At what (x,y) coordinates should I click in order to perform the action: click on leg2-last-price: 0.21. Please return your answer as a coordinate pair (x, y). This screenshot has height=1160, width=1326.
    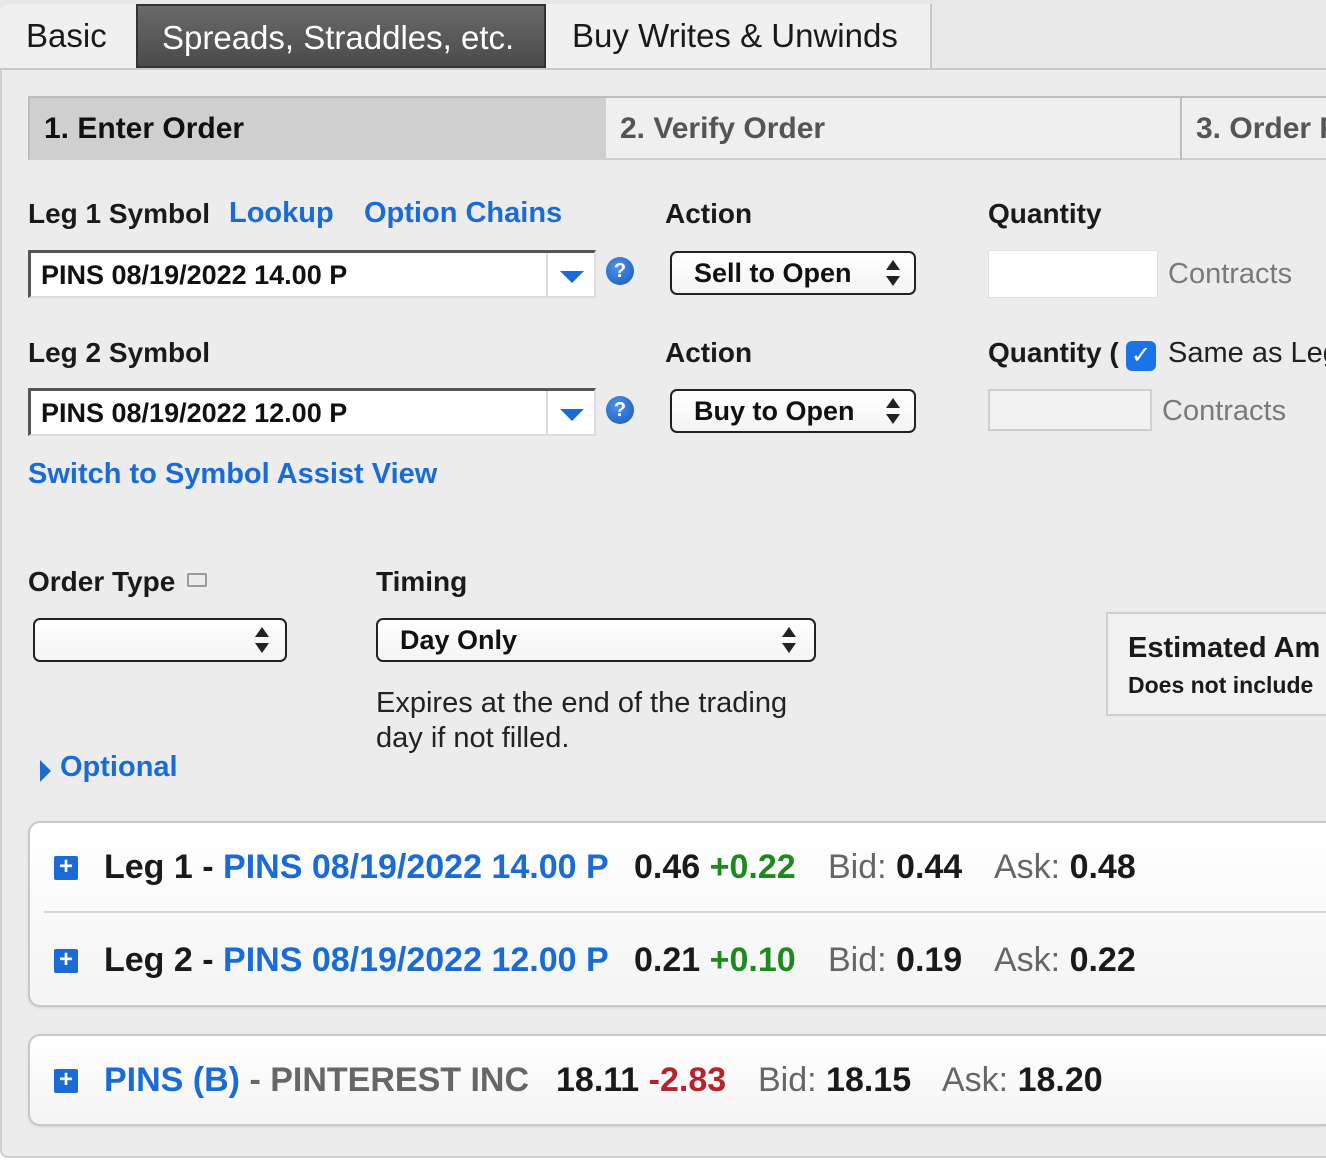
    Looking at the image, I should click on (667, 960).